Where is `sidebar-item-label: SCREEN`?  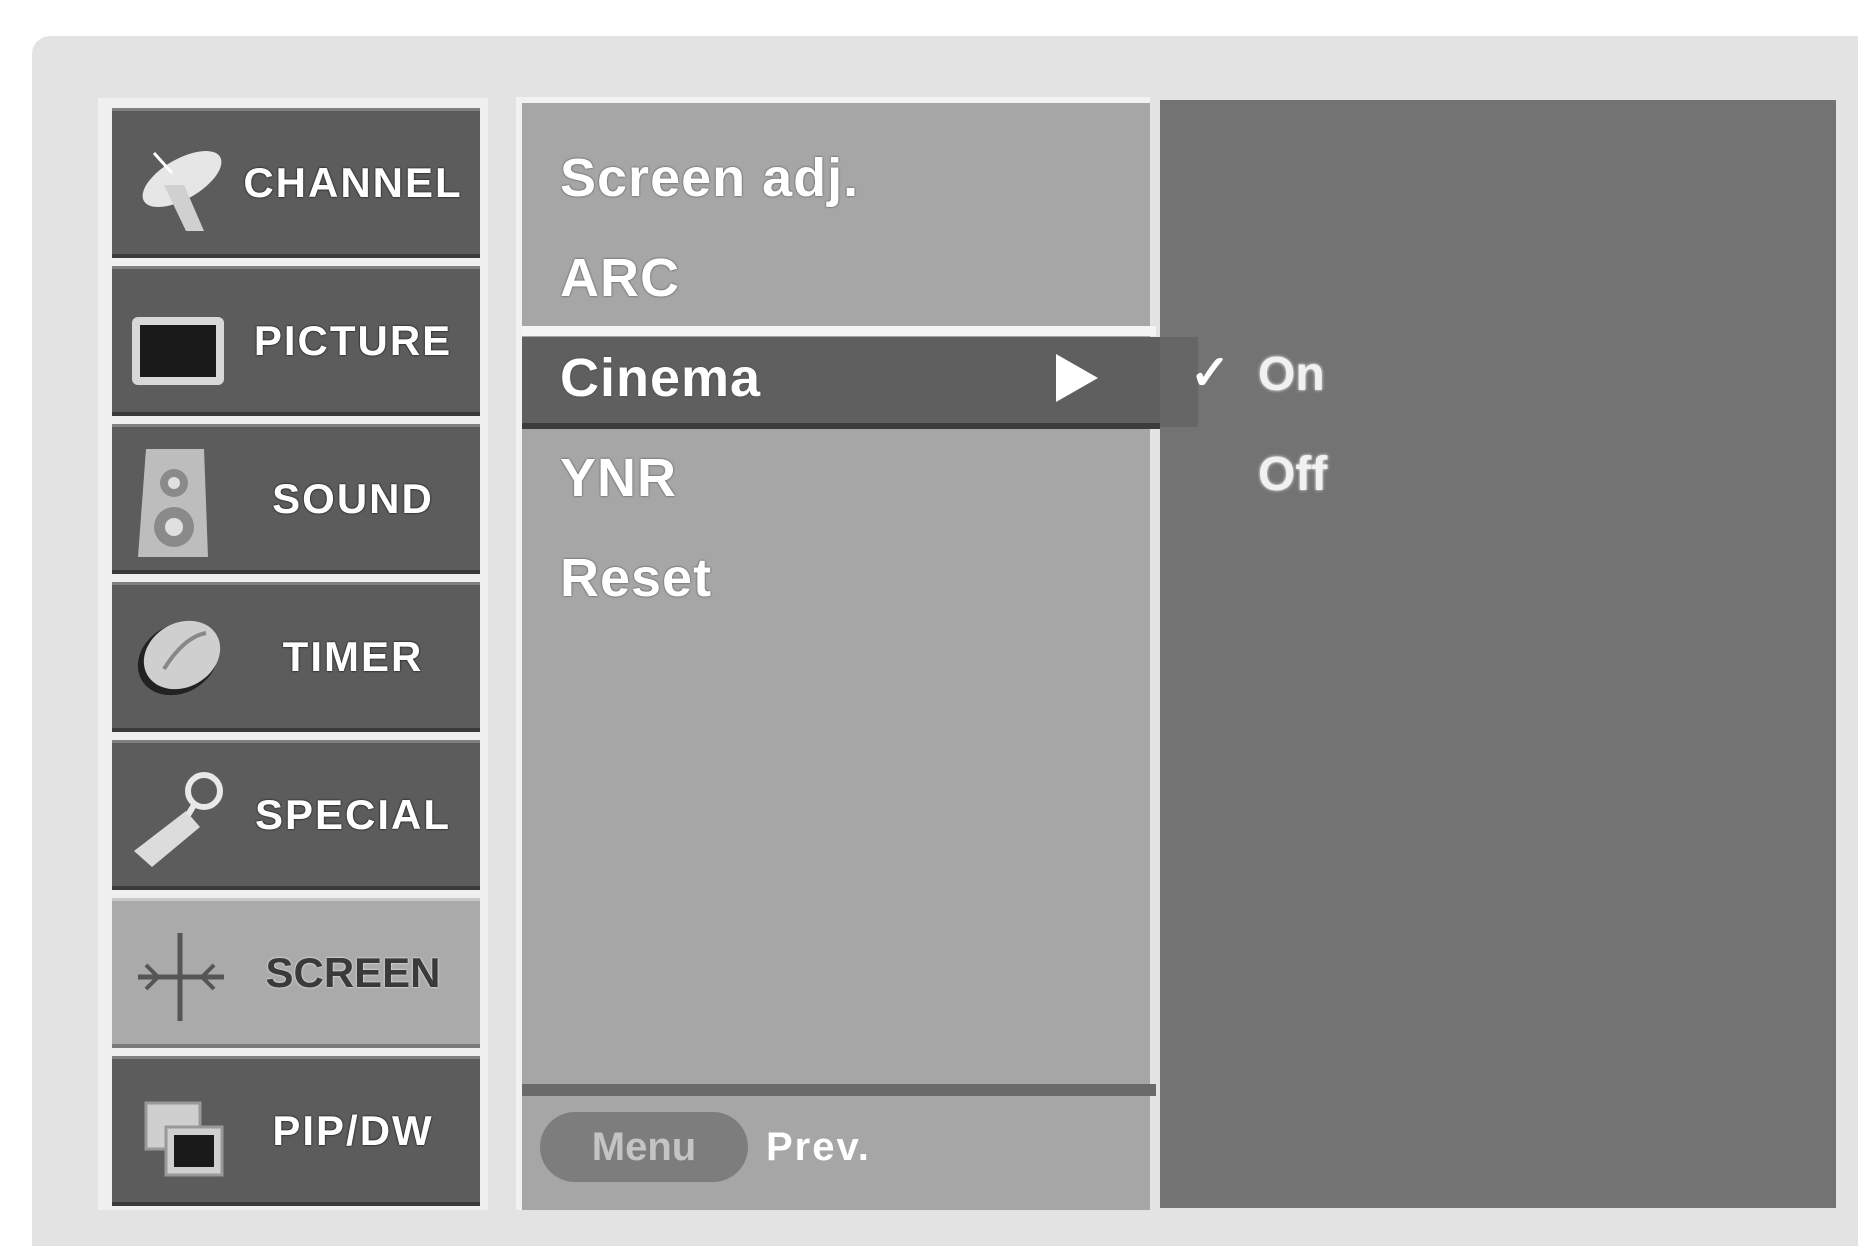 sidebar-item-label: SCREEN is located at coordinates (353, 972).